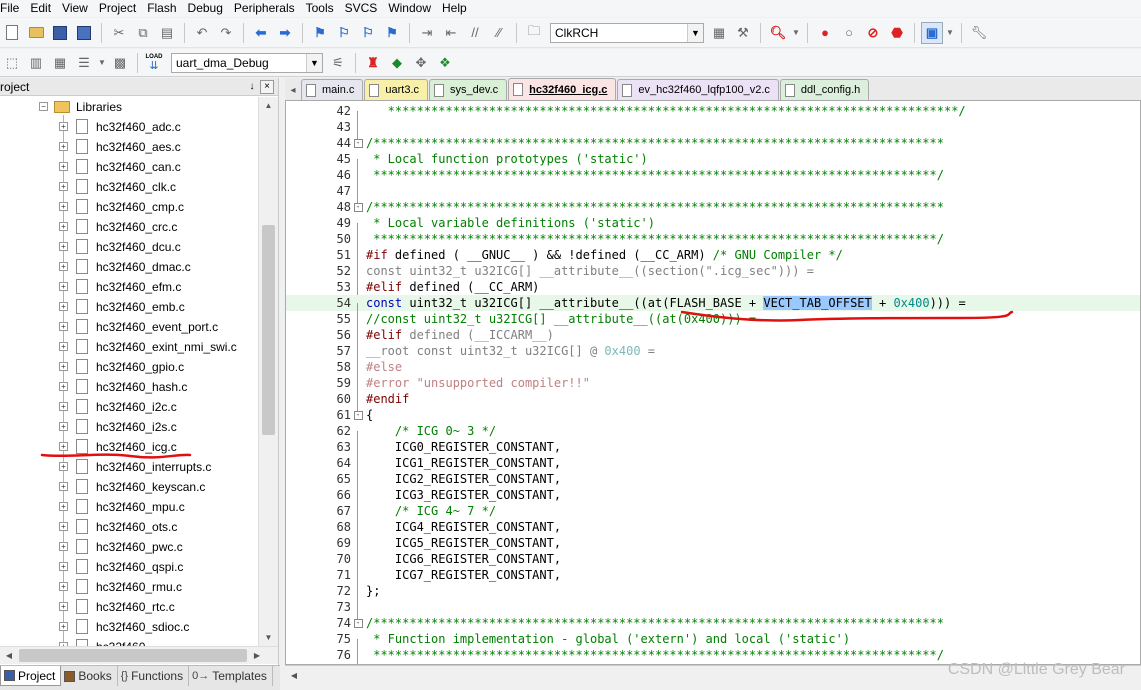  What do you see at coordinates (713, 339) in the screenshot?
I see `code-line: 56 #elif defined (__ICCARM__)` at bounding box center [713, 339].